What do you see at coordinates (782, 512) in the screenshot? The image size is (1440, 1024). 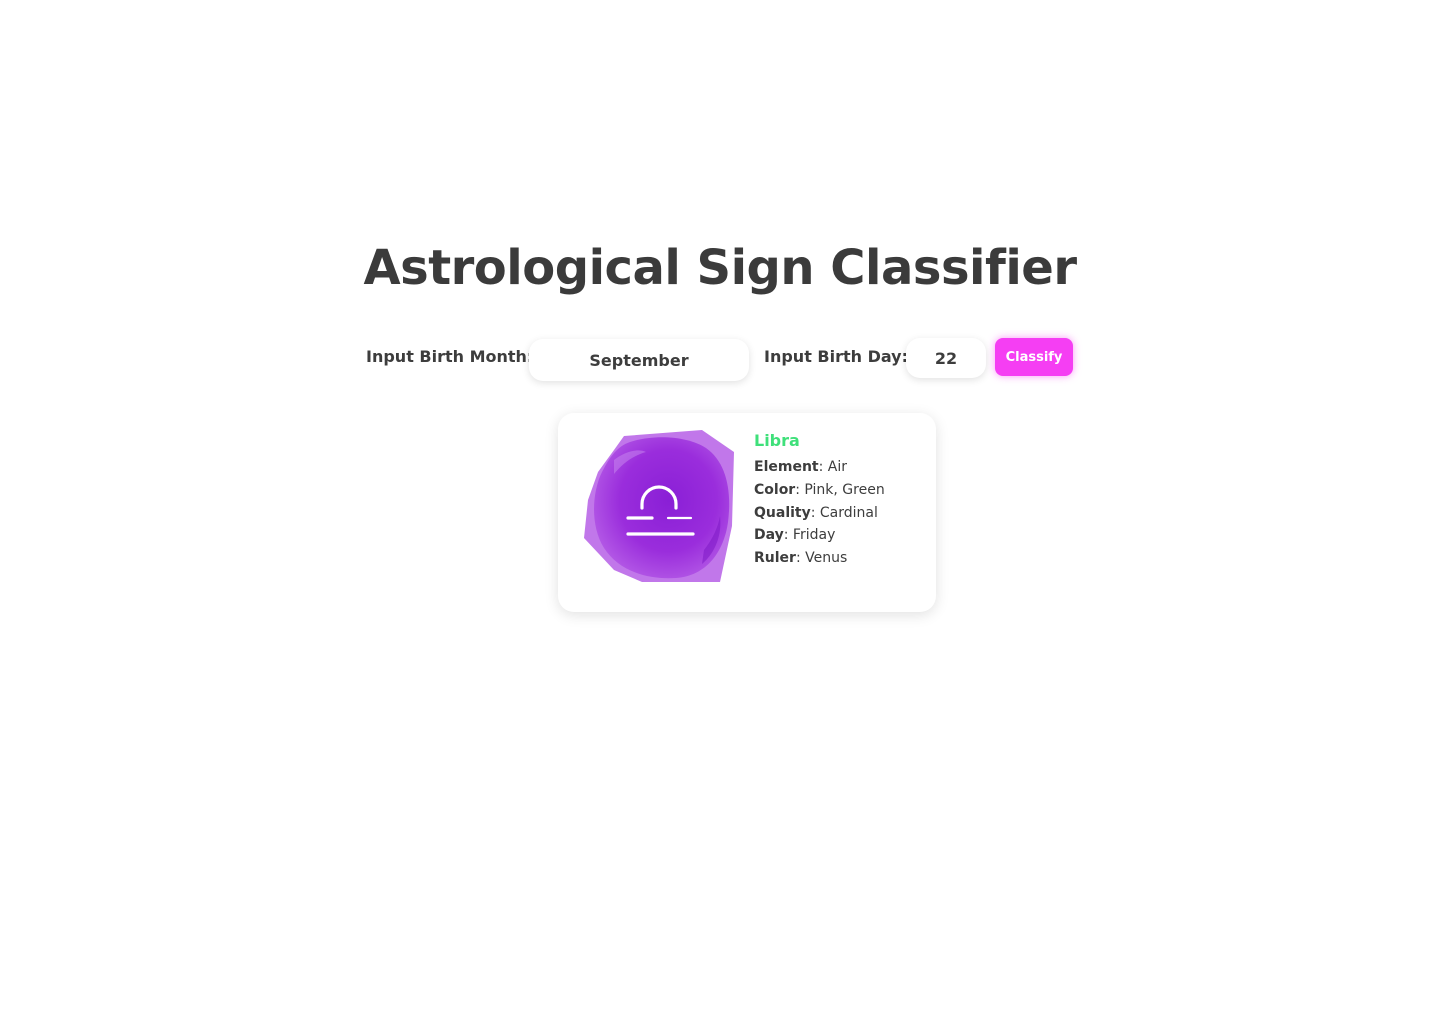 I see `attribute-key: Quality` at bounding box center [782, 512].